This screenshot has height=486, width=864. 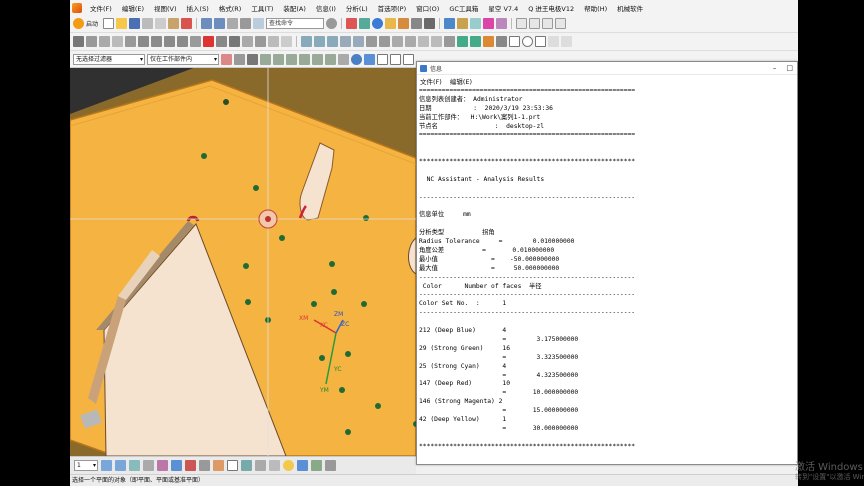 What do you see at coordinates (317, 59) in the screenshot?
I see `intersection-snap-icon` at bounding box center [317, 59].